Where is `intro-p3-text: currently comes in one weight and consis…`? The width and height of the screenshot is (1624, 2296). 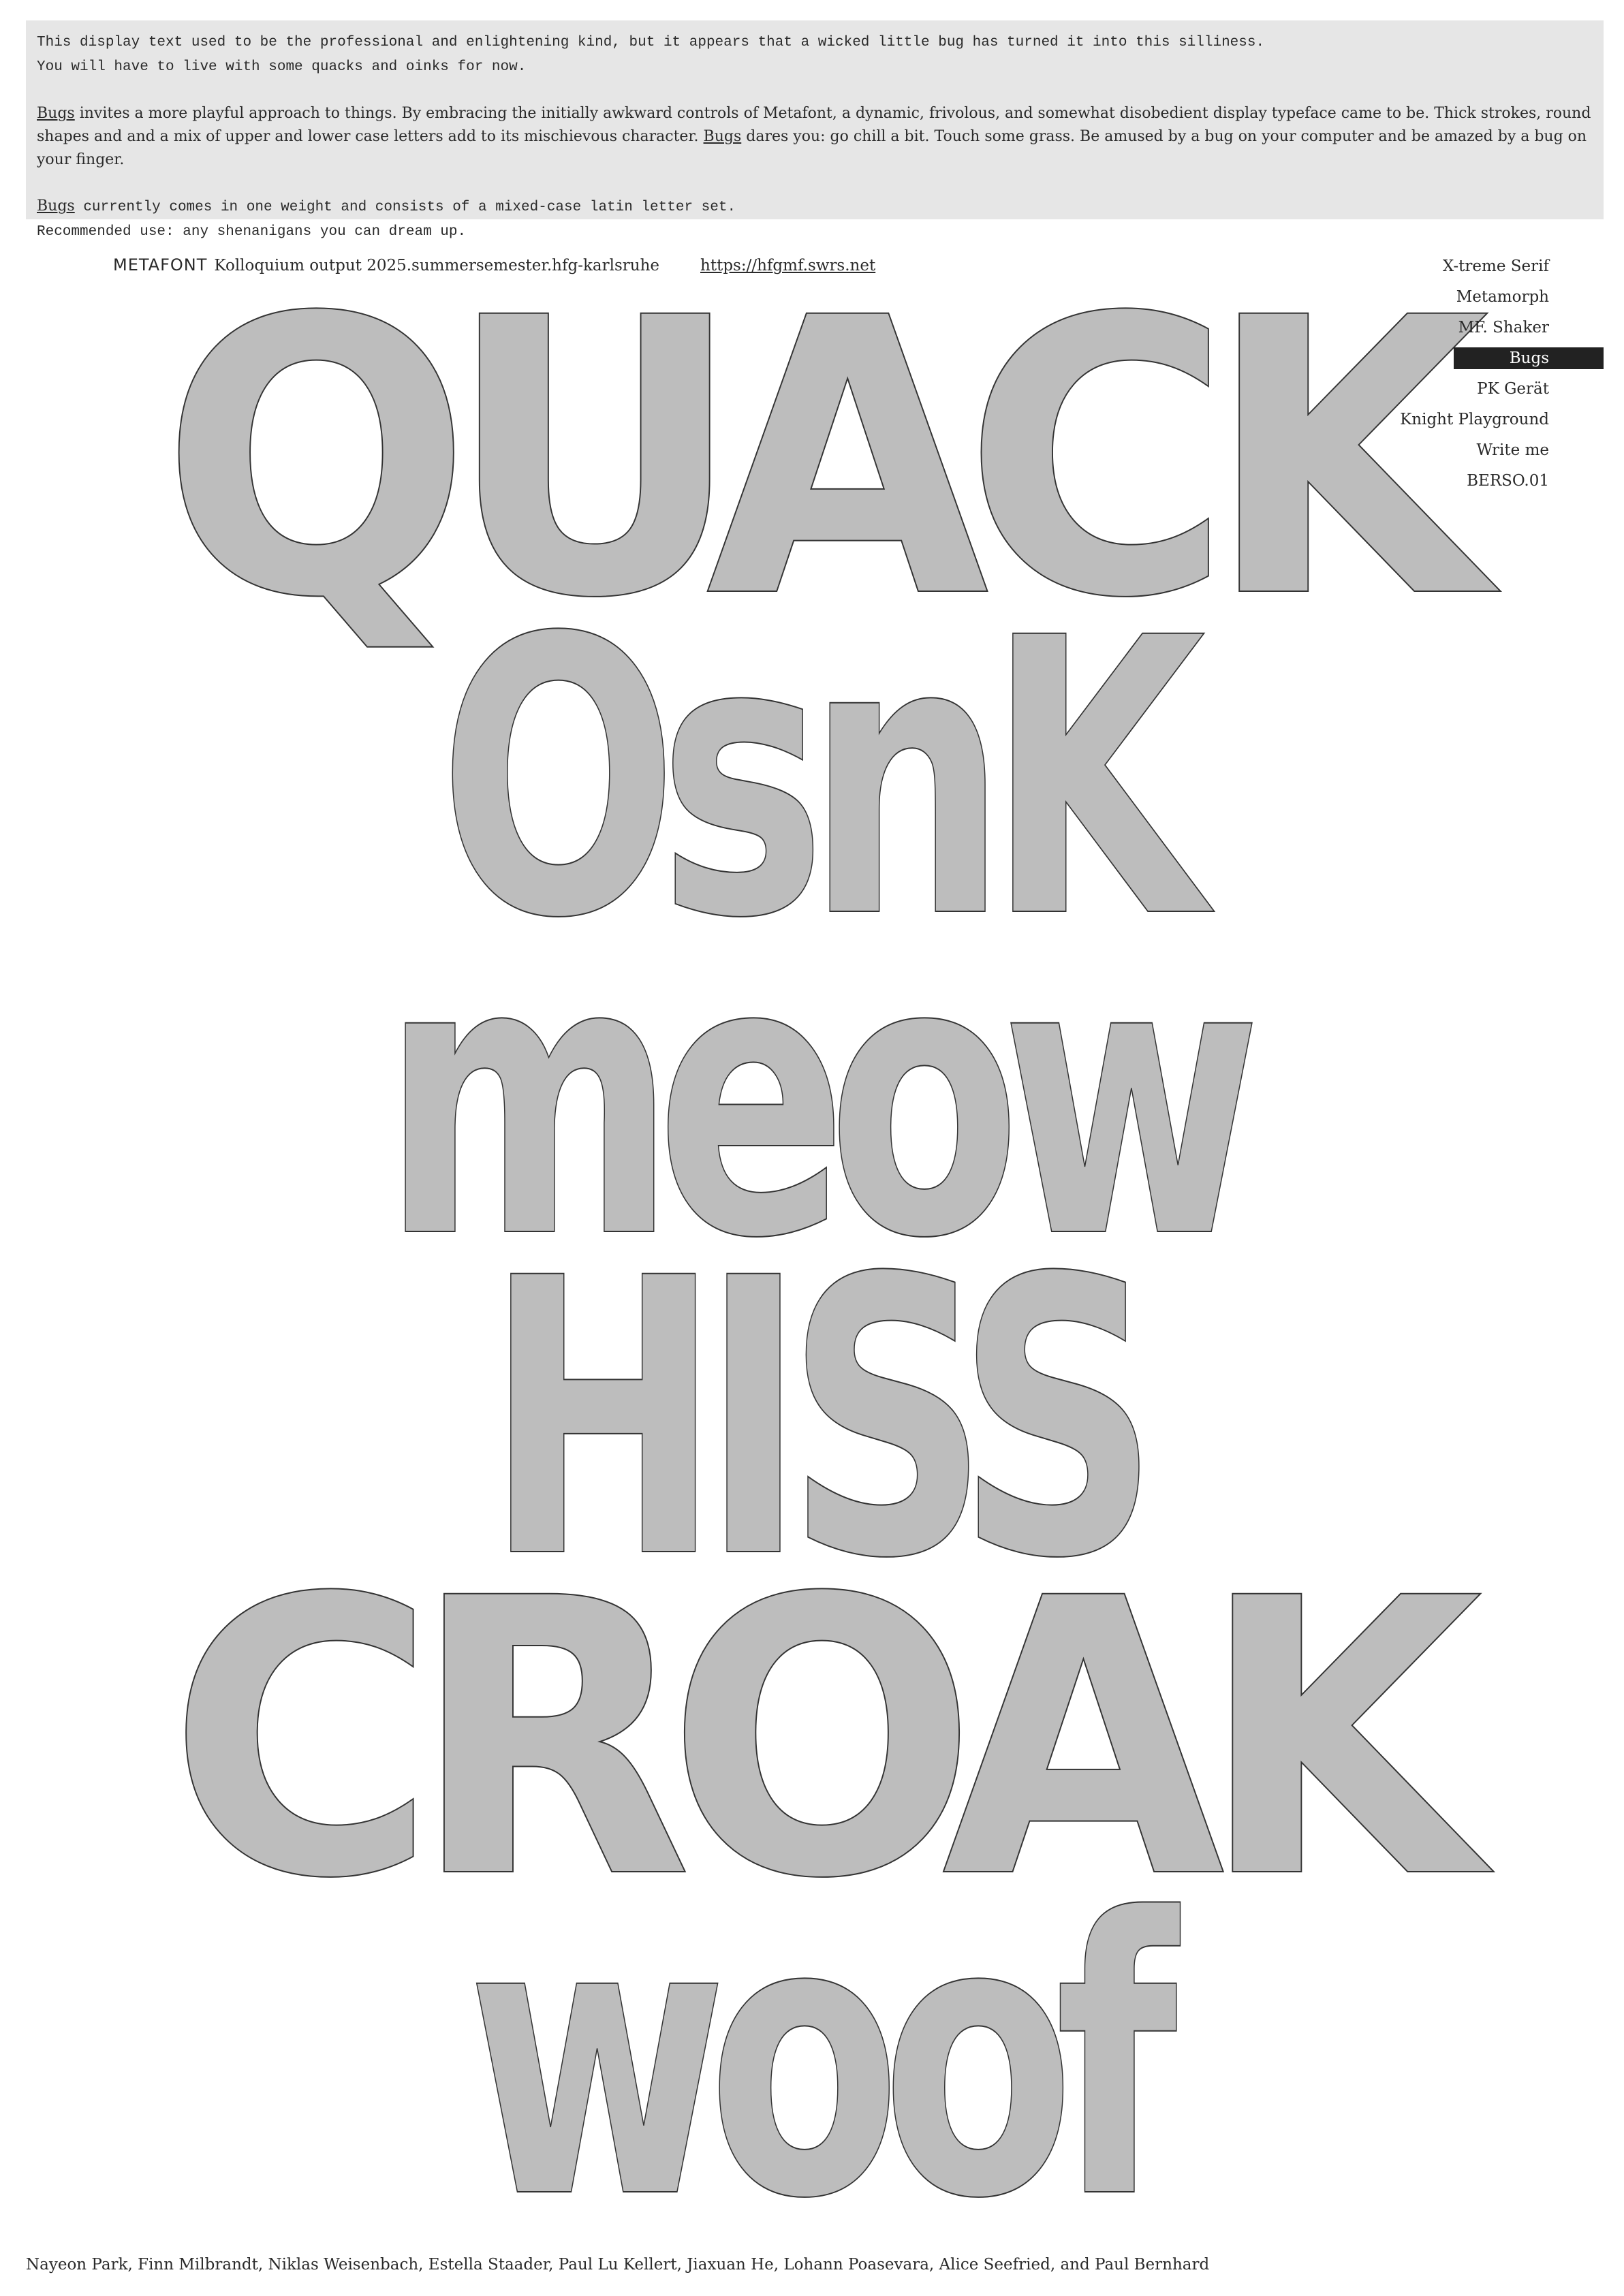
intro-p3-text: currently comes in one weight and consis… is located at coordinates (405, 207).